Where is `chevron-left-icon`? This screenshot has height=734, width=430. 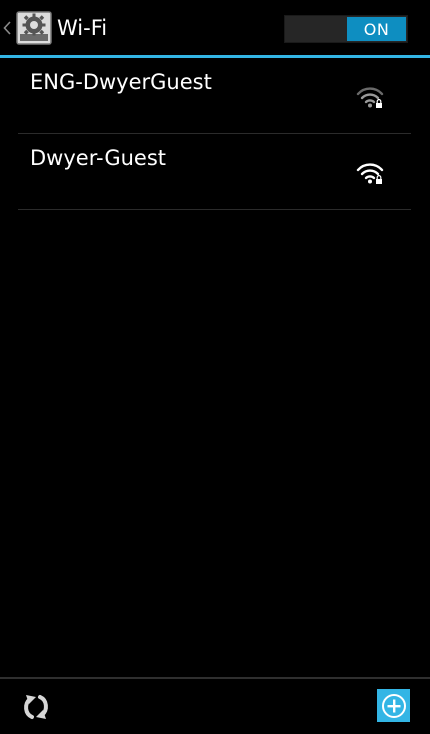 chevron-left-icon is located at coordinates (7, 28).